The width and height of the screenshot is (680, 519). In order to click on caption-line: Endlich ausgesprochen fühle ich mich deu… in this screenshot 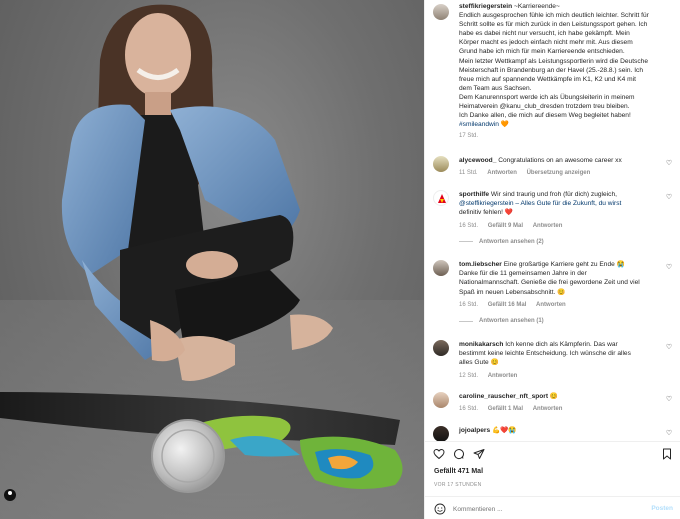, I will do `click(554, 16)`.